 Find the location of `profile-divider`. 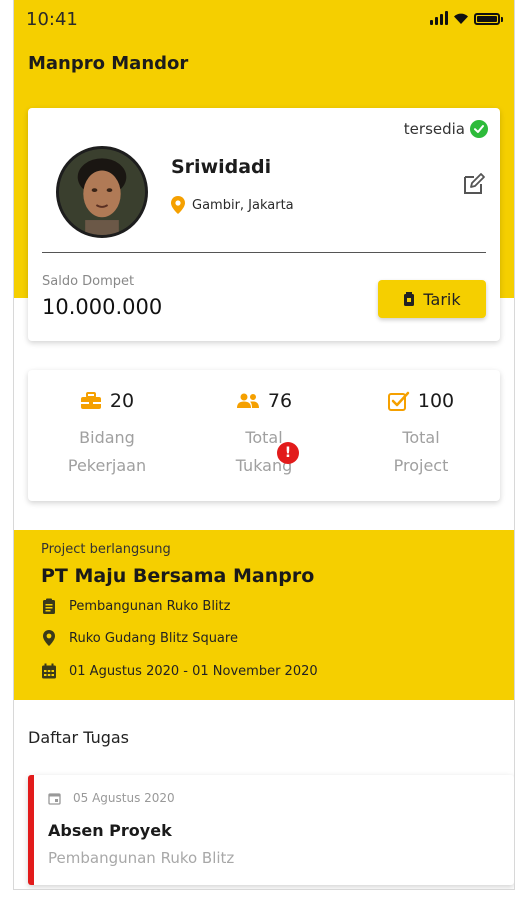

profile-divider is located at coordinates (264, 252).